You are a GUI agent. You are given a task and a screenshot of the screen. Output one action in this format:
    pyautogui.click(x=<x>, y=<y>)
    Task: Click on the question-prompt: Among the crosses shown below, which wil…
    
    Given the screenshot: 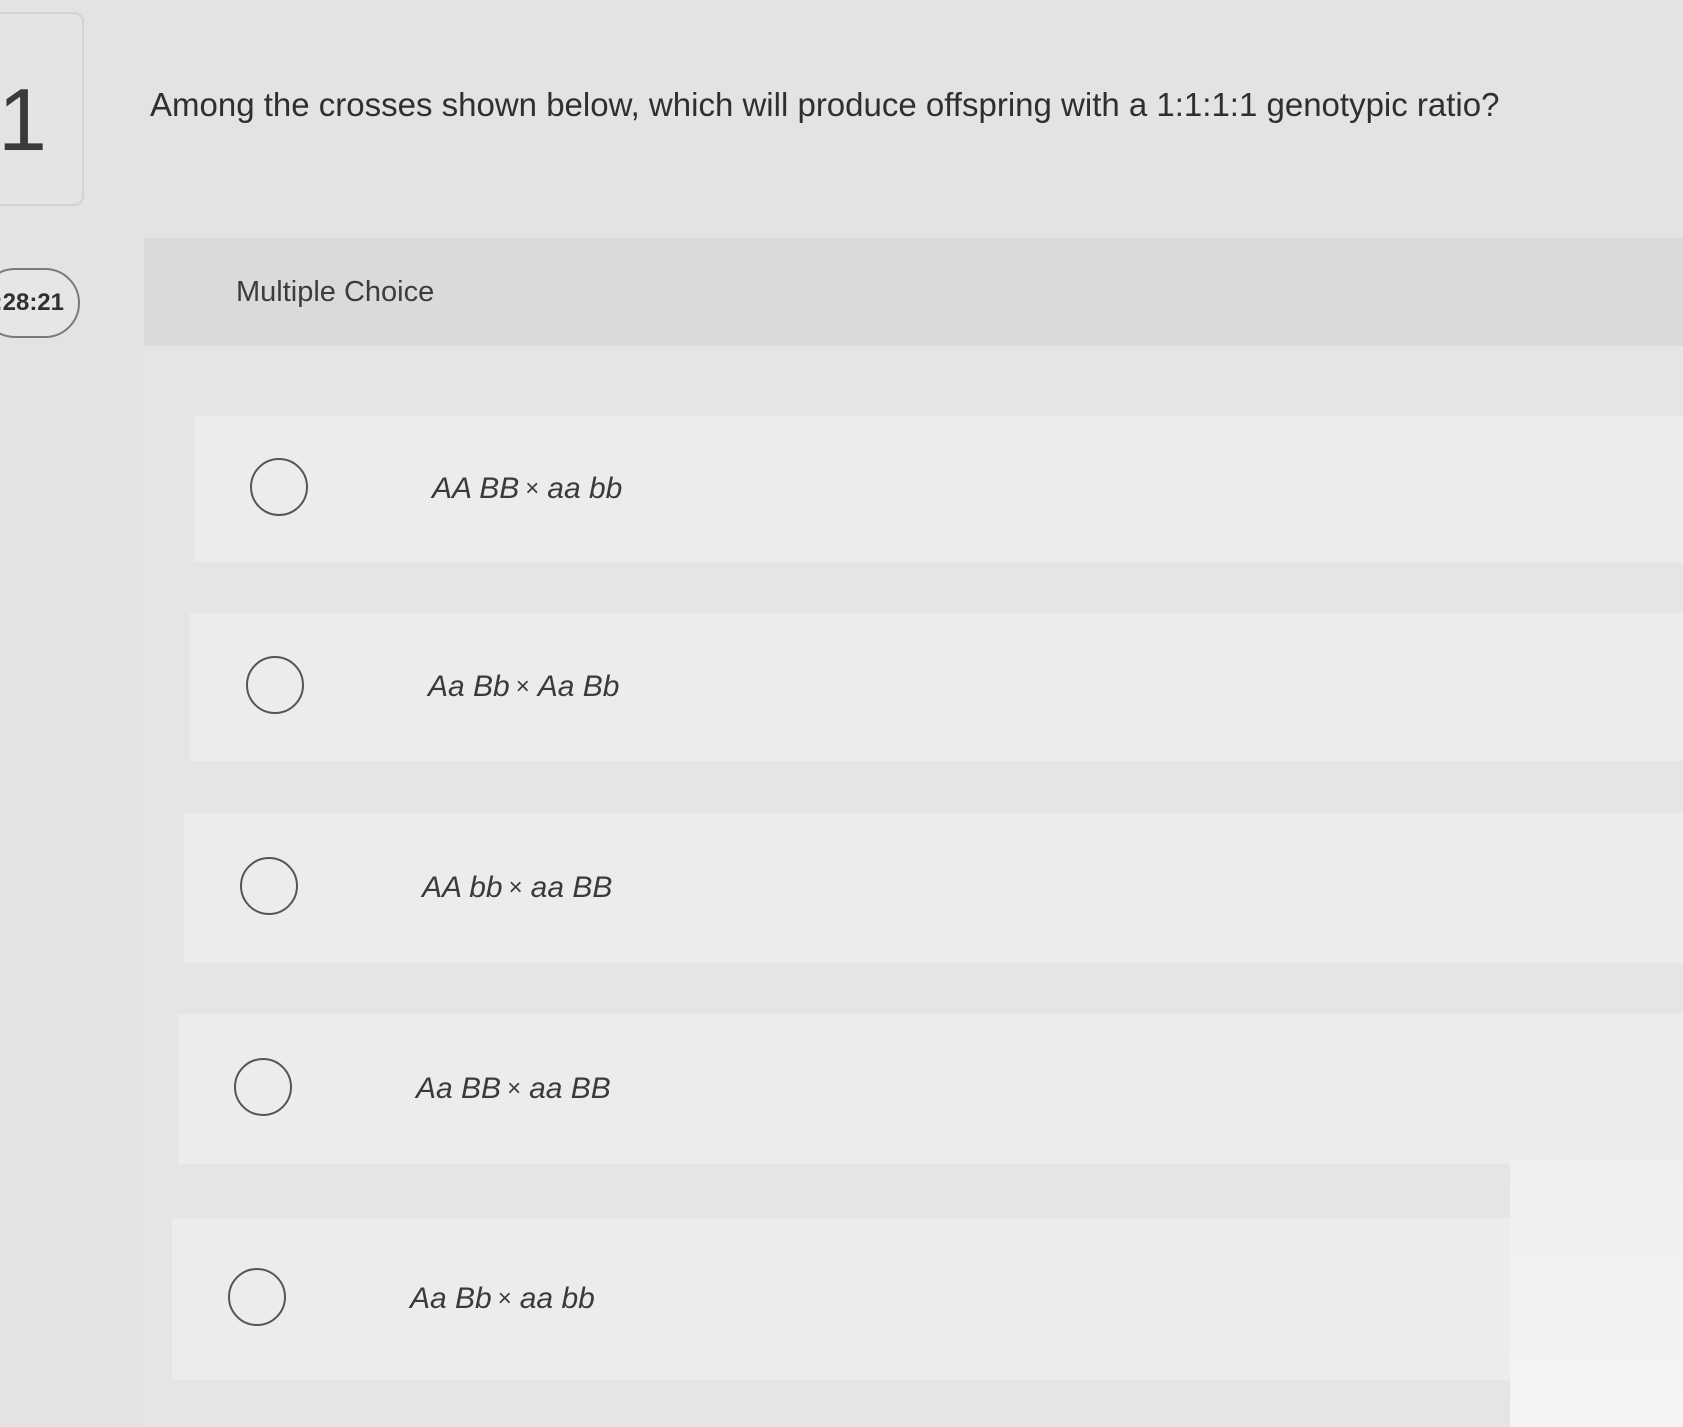 What is the action you would take?
    pyautogui.click(x=825, y=104)
    